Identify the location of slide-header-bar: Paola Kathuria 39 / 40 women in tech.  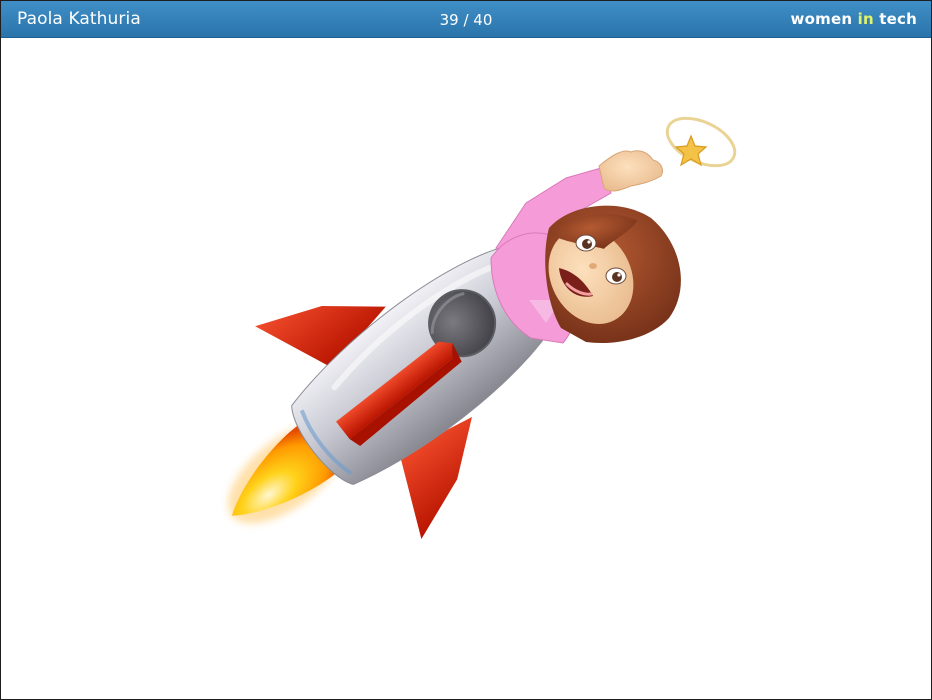
(466, 19).